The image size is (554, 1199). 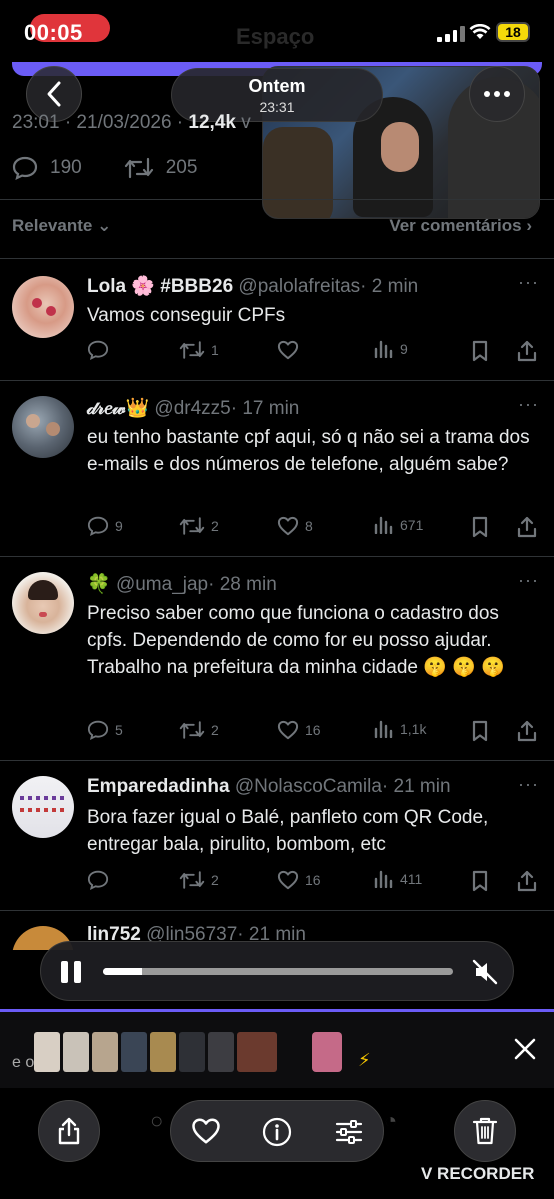 What do you see at coordinates (455, 225) in the screenshot?
I see `see-comments-label: Ver comentários` at bounding box center [455, 225].